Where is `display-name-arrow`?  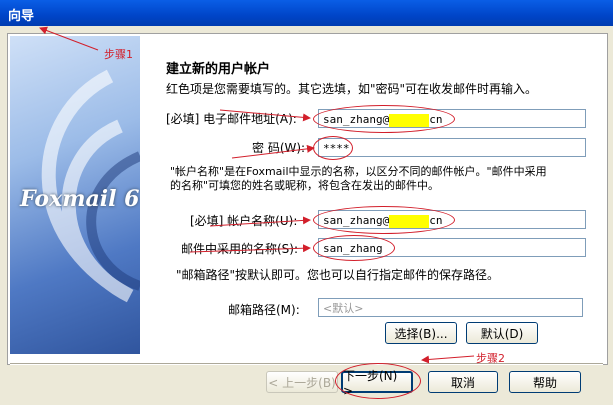 display-name-arrow is located at coordinates (250, 248).